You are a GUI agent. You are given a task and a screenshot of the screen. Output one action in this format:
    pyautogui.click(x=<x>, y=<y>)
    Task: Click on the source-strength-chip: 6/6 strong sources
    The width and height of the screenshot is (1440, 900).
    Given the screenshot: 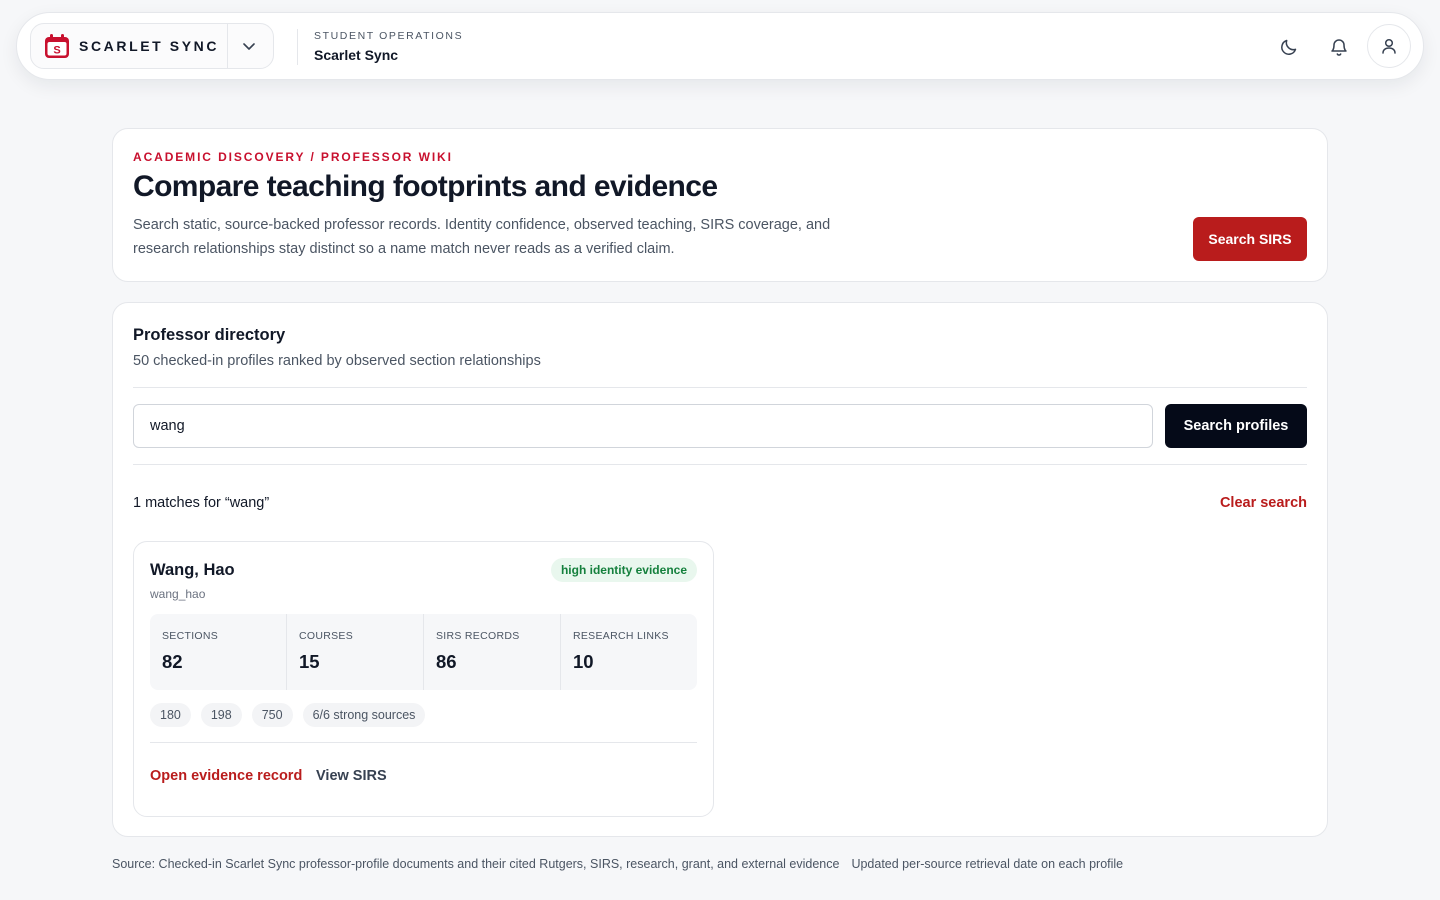 What is the action you would take?
    pyautogui.click(x=364, y=715)
    